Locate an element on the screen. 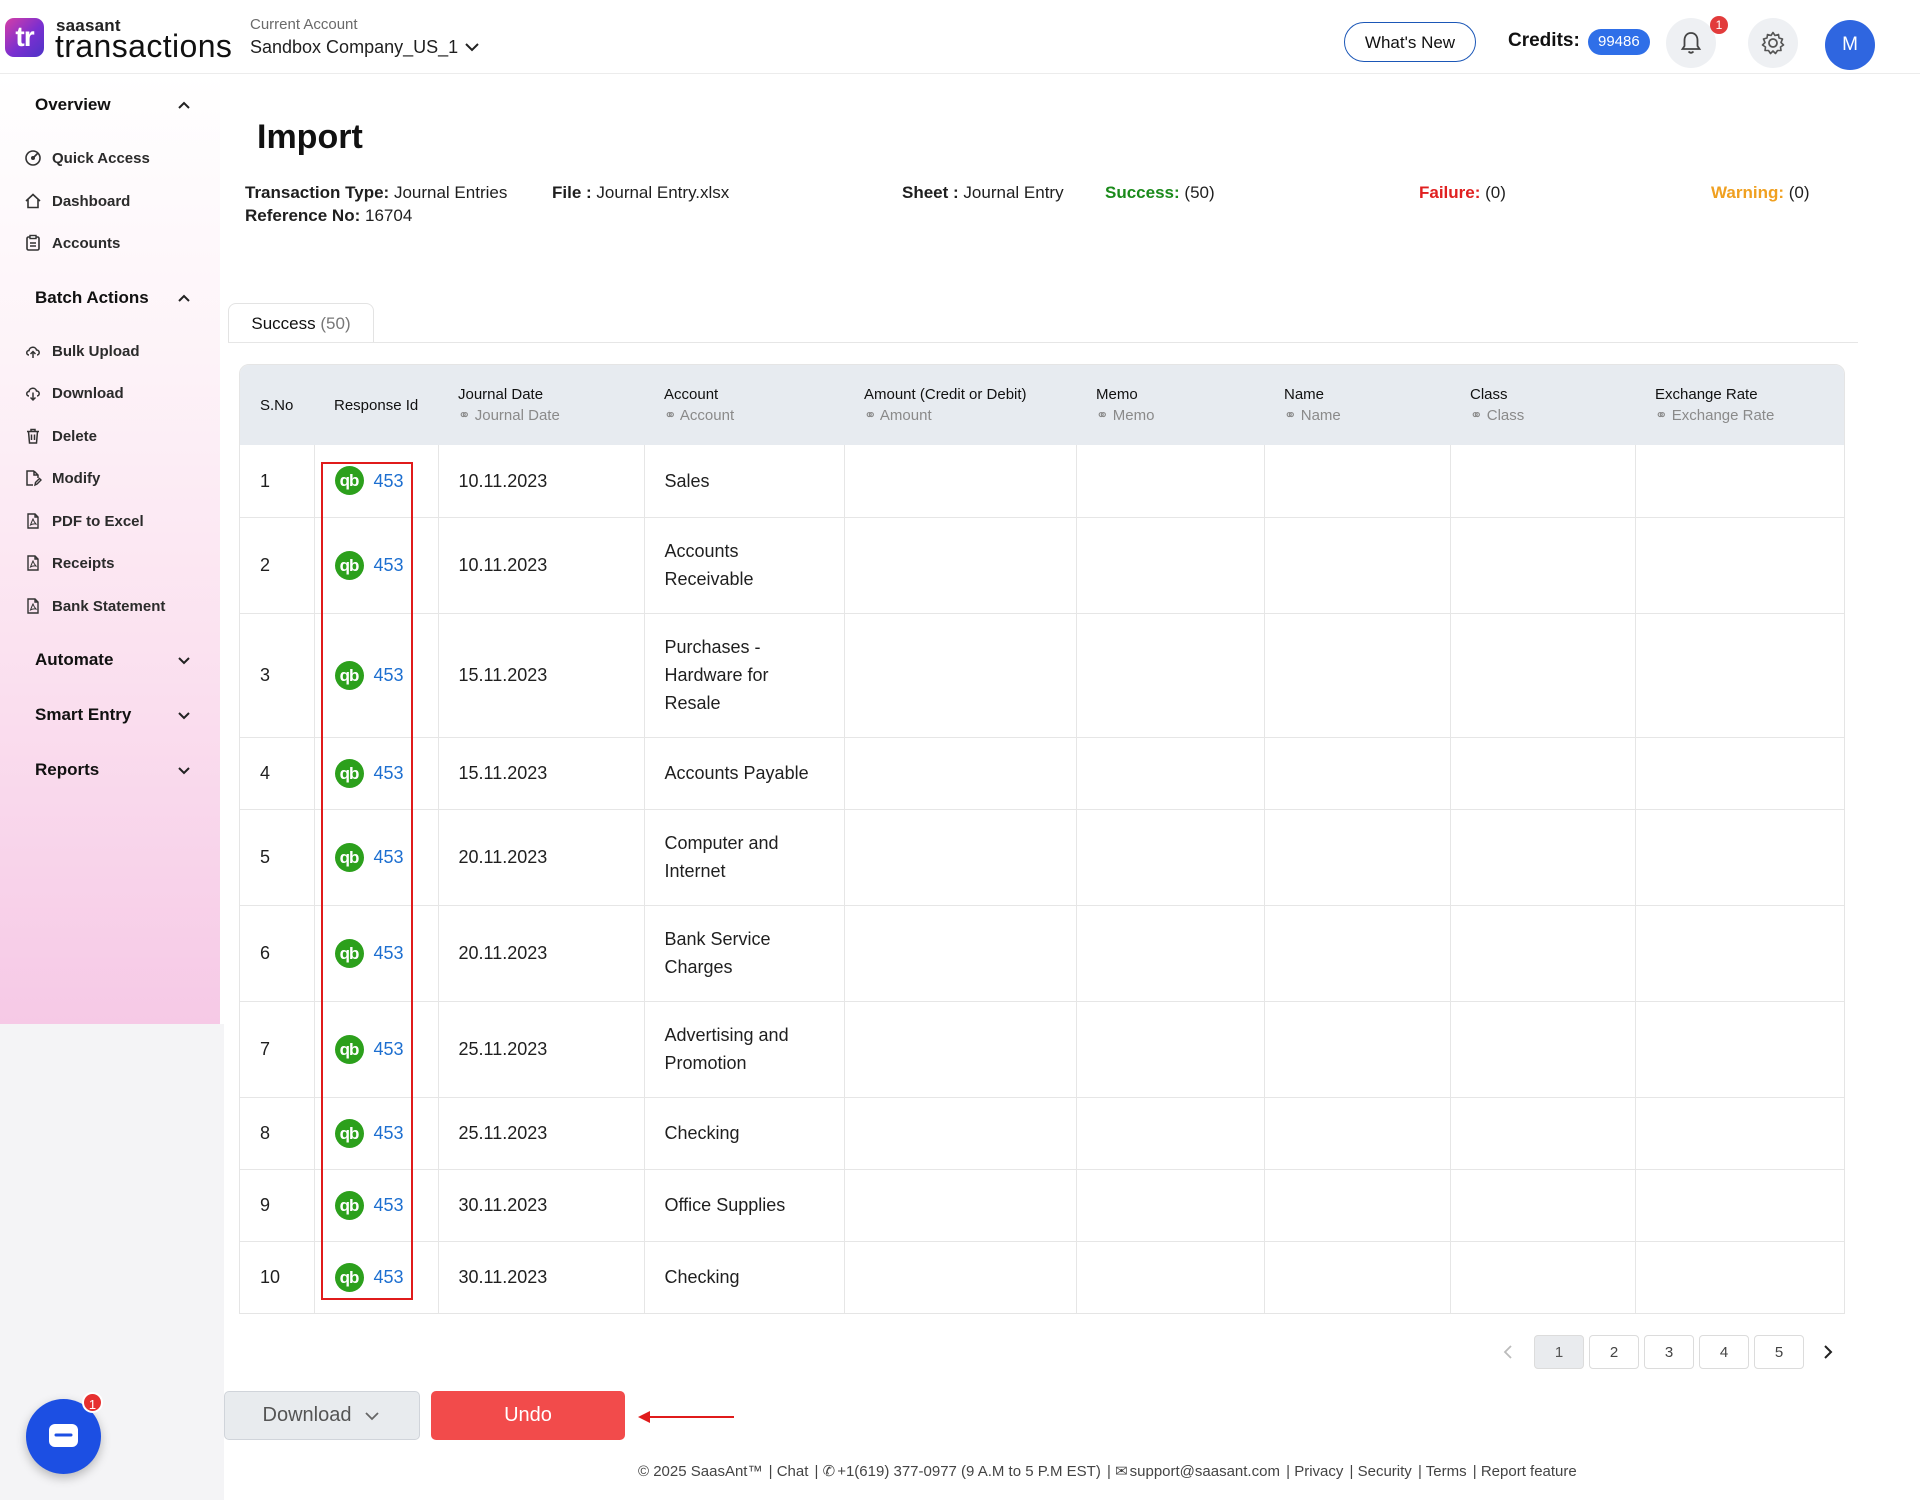 The image size is (1920, 1500). sidebar-item-accounts: Accounts is located at coordinates (72, 243).